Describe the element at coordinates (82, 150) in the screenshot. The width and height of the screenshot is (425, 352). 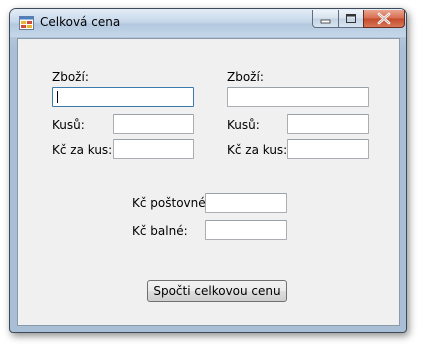
I see `left-price-label: Kč za kus:` at that location.